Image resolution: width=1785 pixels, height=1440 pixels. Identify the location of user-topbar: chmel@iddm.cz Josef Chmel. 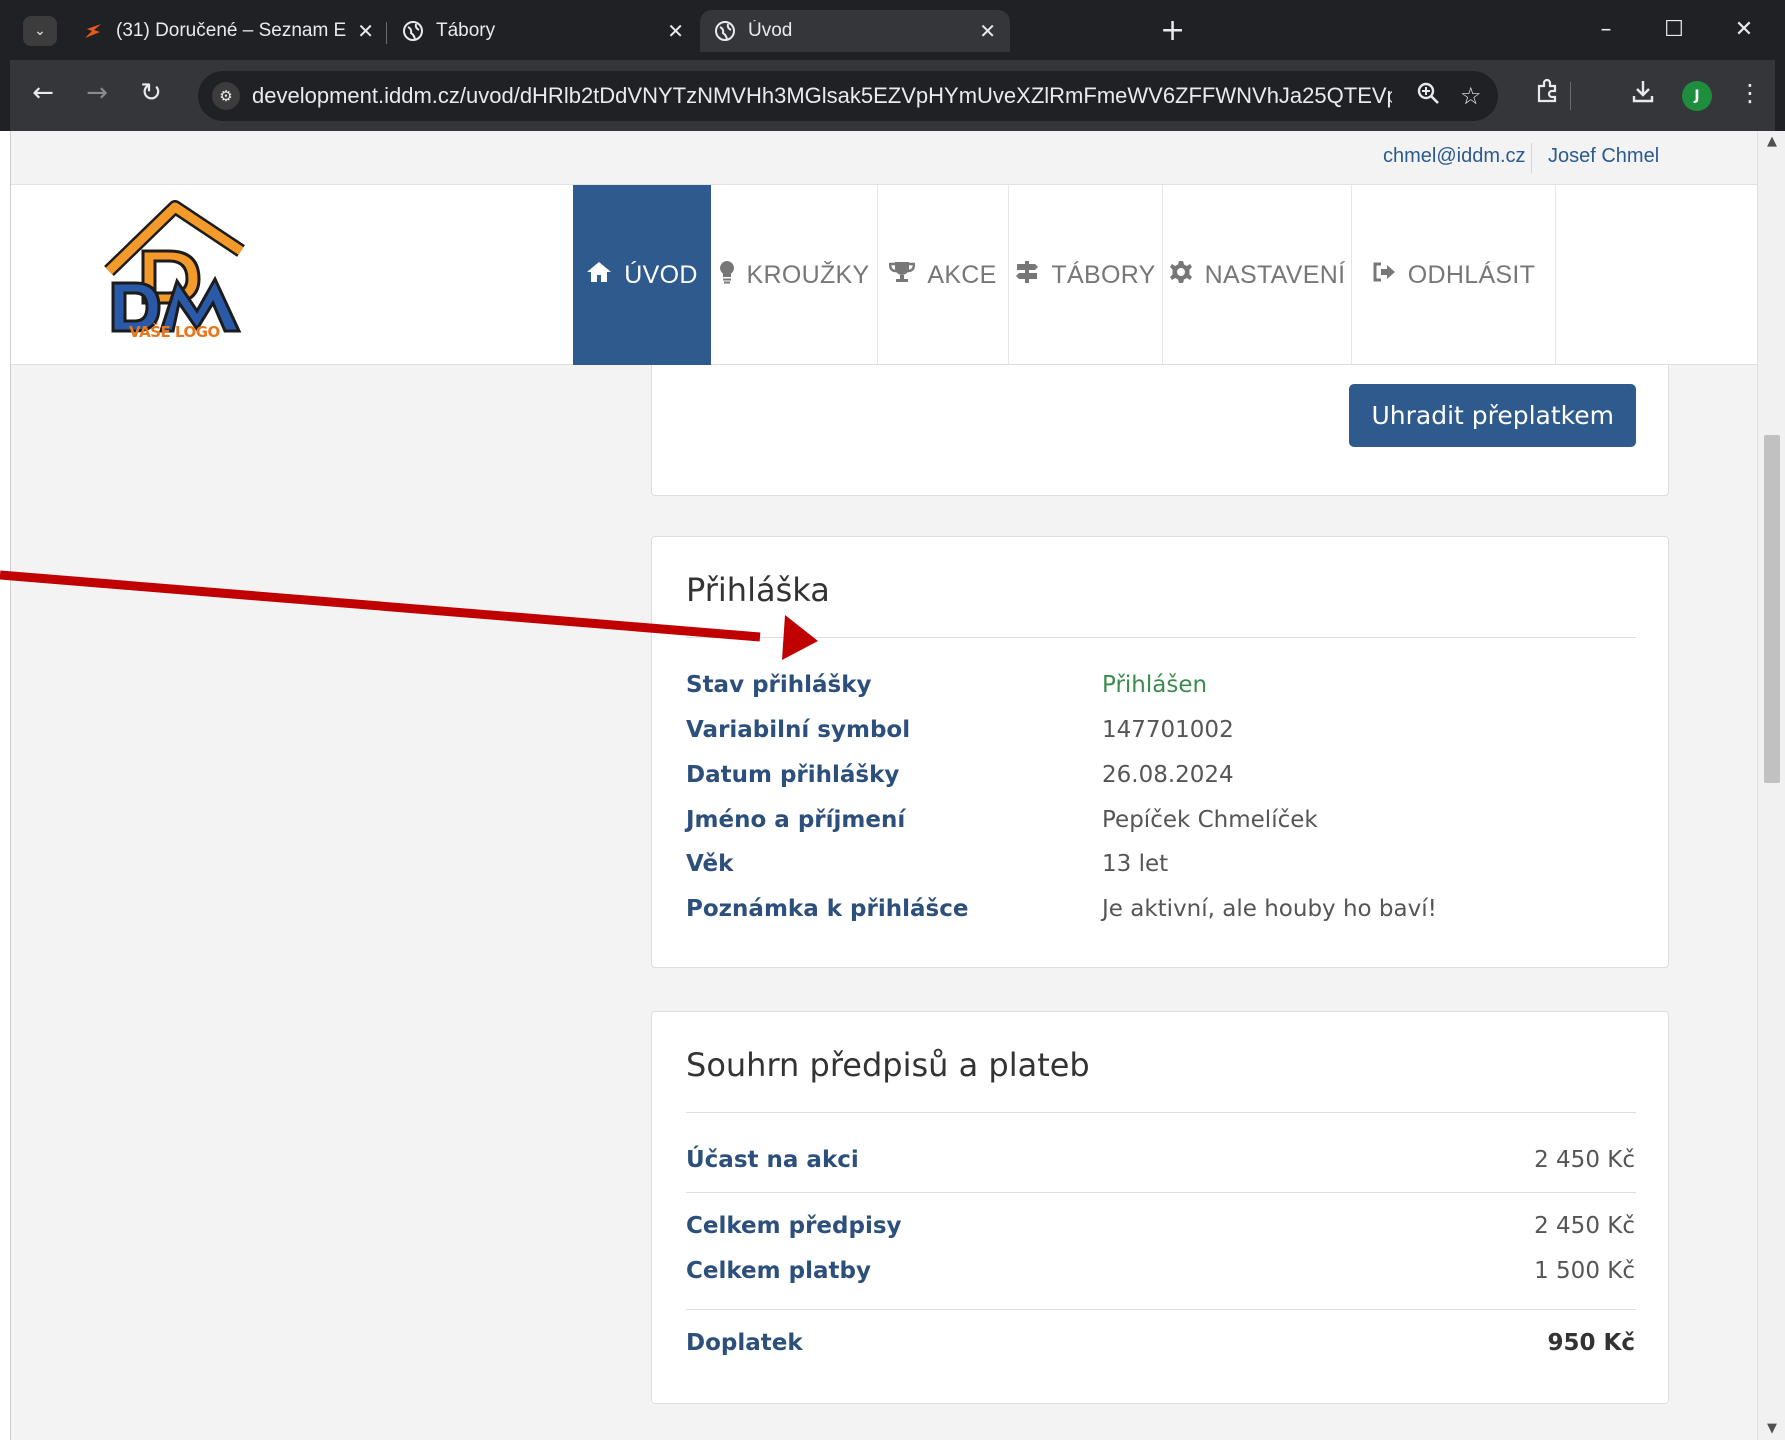
(884, 158).